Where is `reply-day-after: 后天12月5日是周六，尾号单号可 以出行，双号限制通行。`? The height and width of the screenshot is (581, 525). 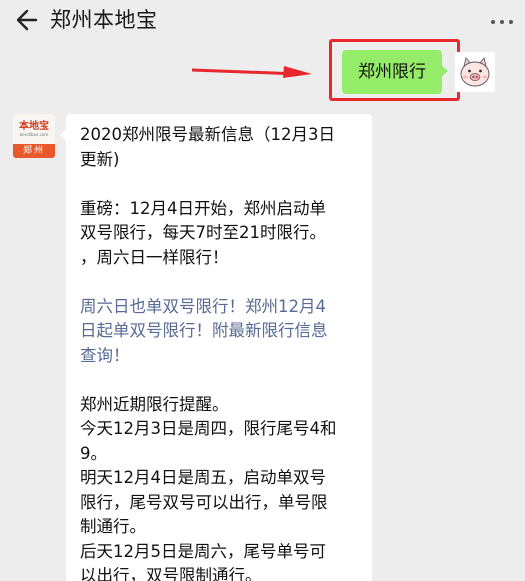
reply-day-after: 后天12月5日是周六，尾号单号可 以出行，双号限制通行。 is located at coordinates (203, 561).